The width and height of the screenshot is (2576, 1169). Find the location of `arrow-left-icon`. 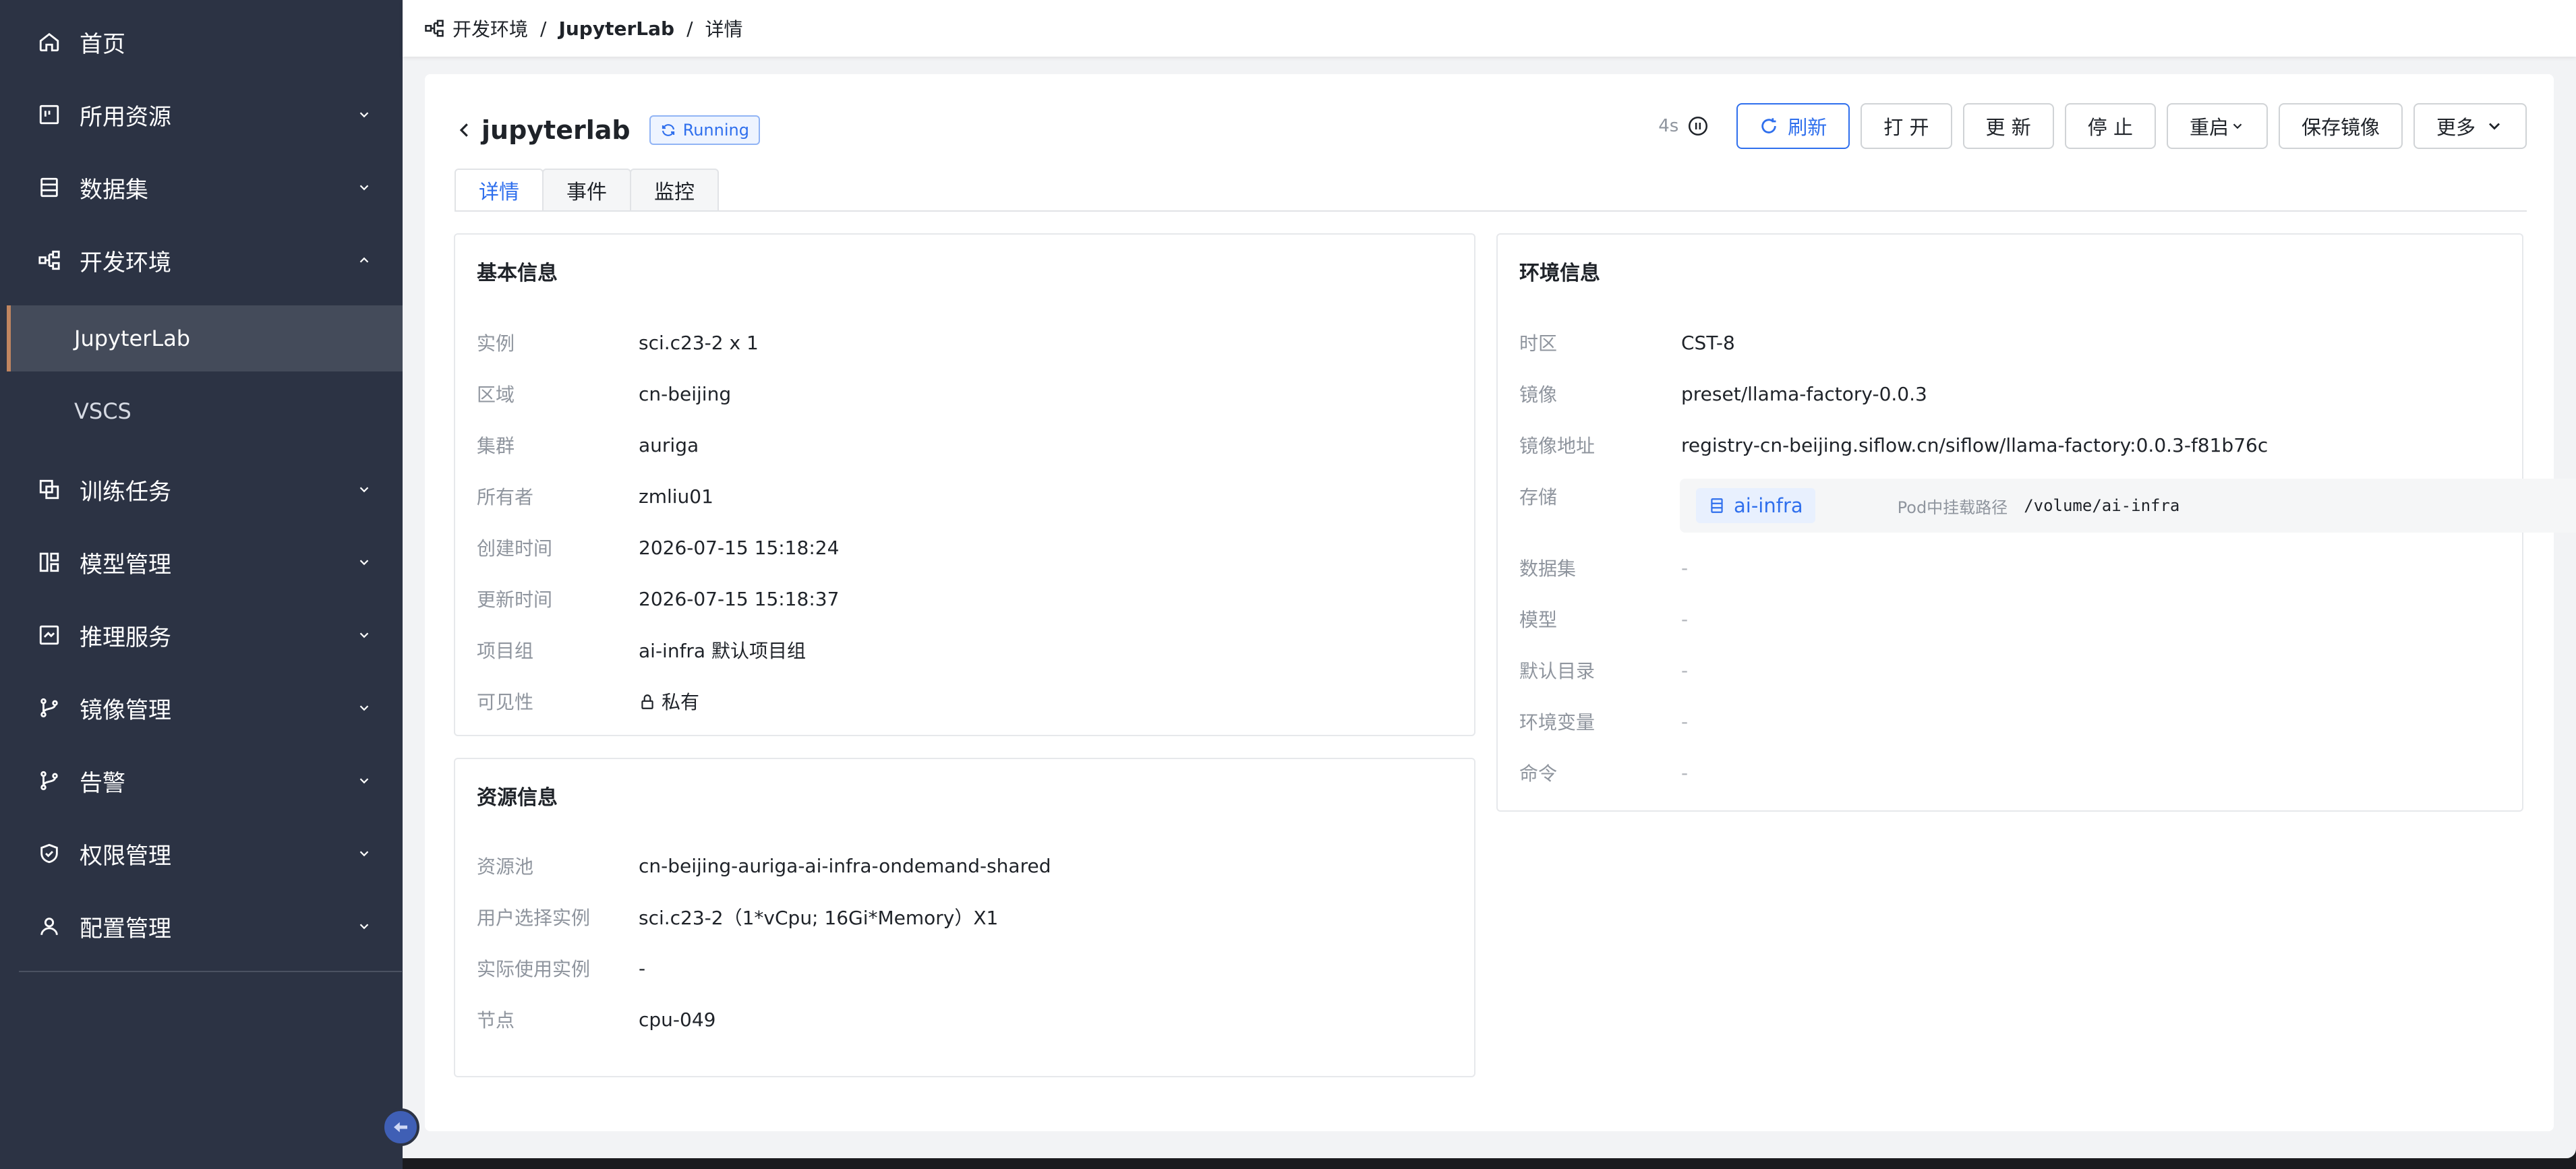

arrow-left-icon is located at coordinates (400, 1127).